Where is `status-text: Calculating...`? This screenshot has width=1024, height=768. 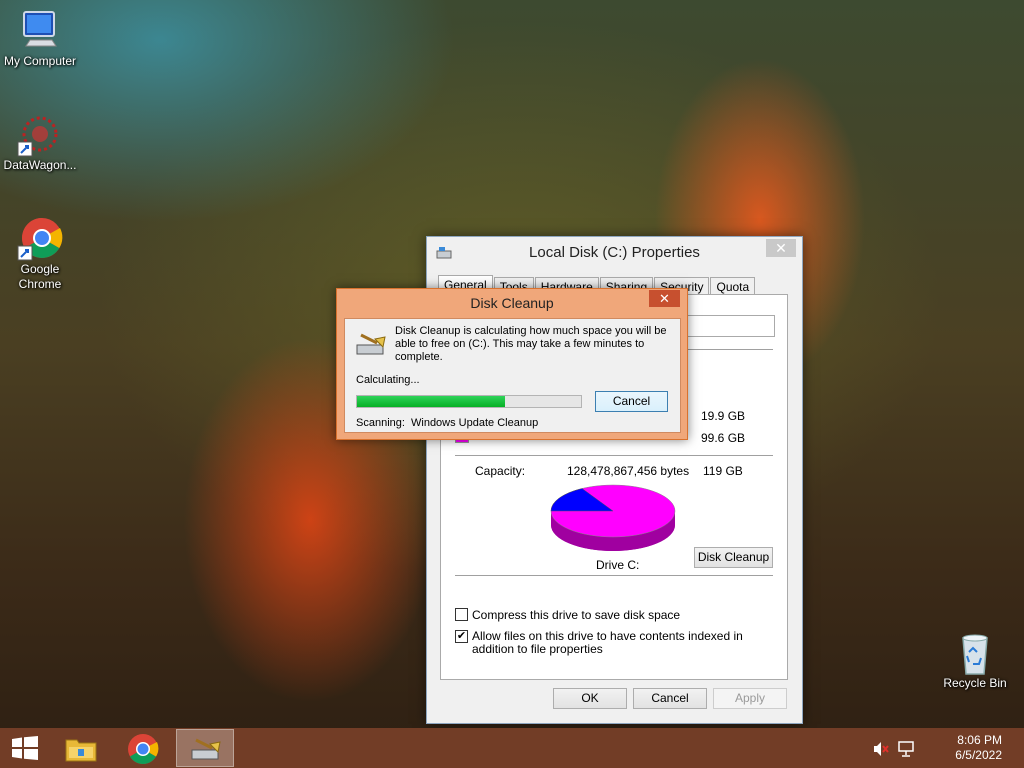 status-text: Calculating... is located at coordinates (388, 380).